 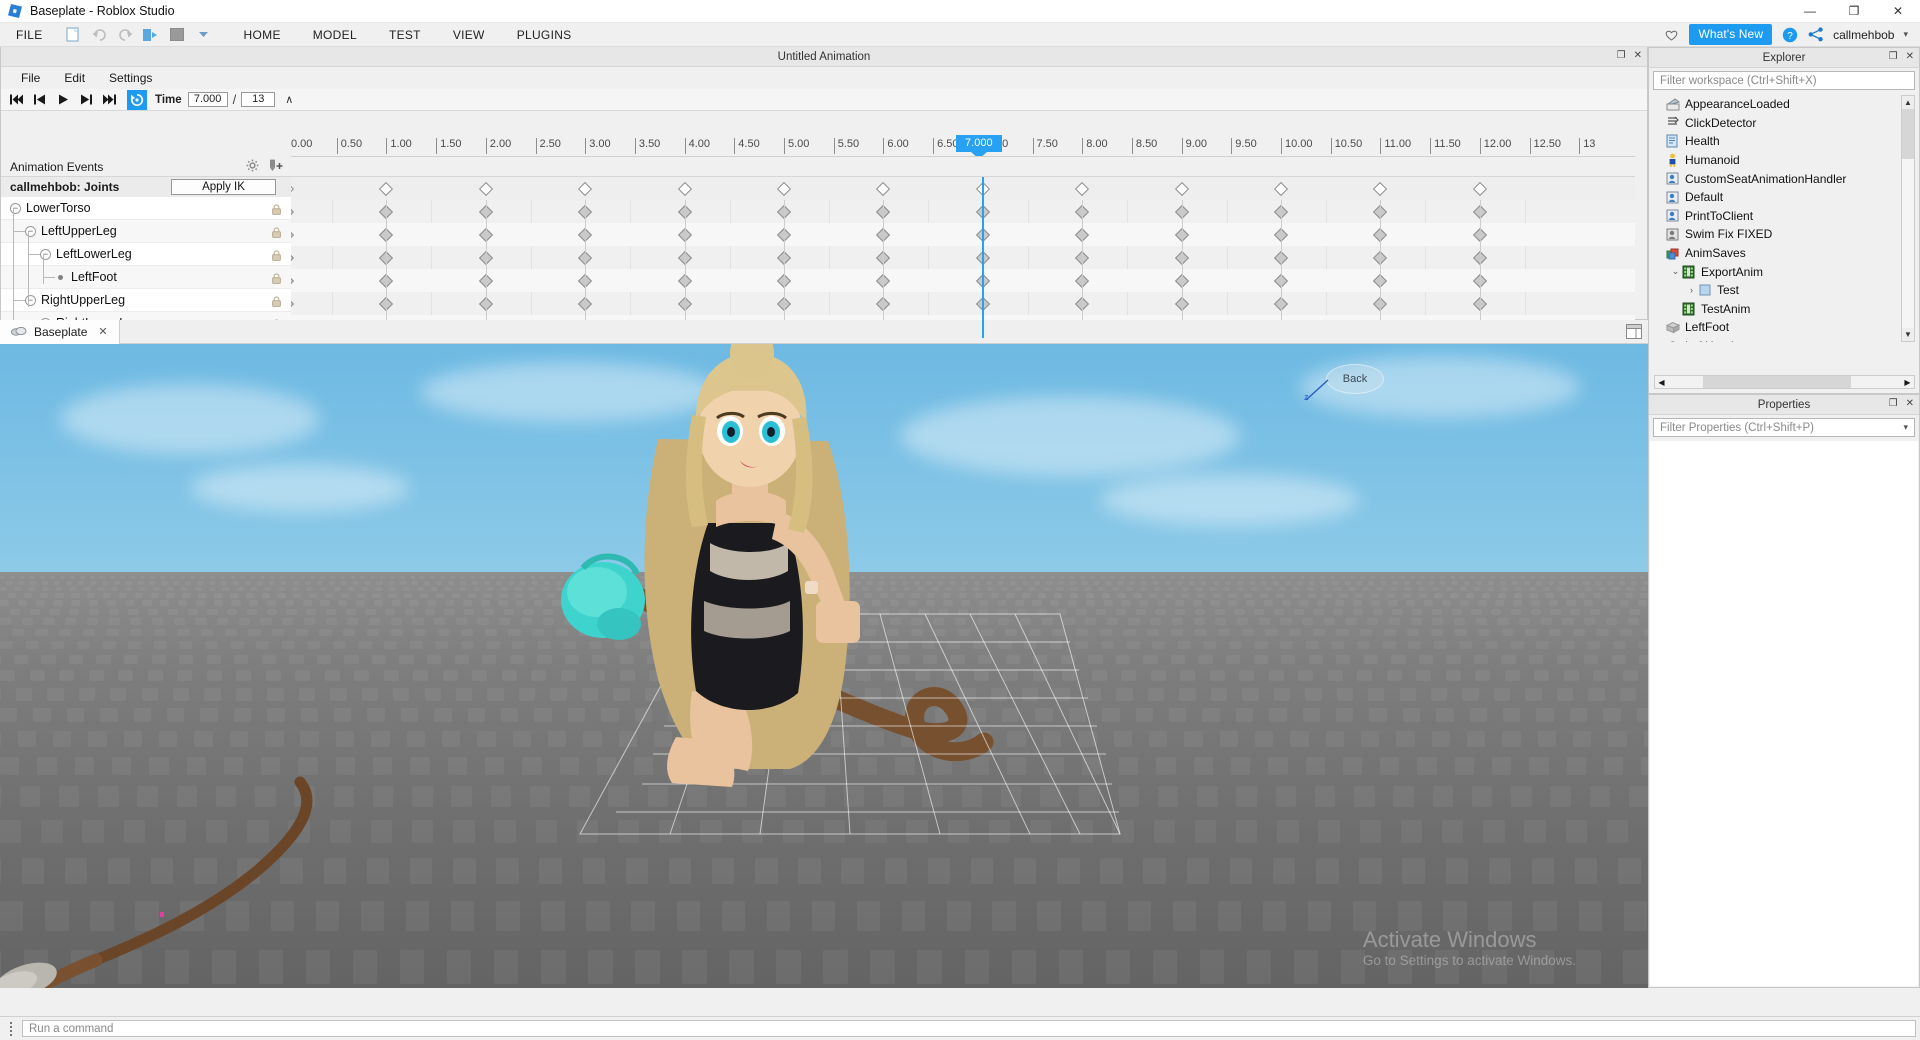 I want to click on explorer-scroll-up-button: ▲, so click(x=1908, y=102).